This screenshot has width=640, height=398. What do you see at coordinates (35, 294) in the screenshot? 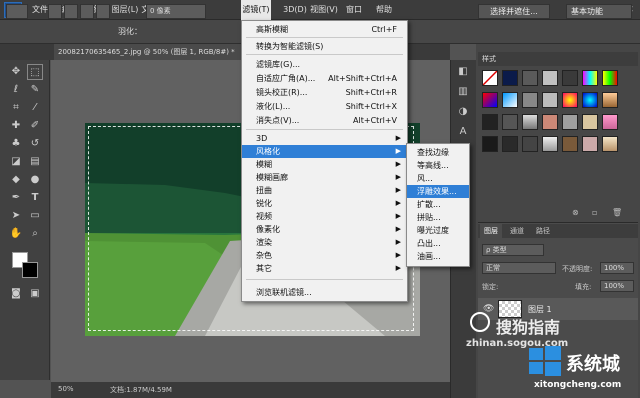
I see `screen-mode-icon: ▣` at bounding box center [35, 294].